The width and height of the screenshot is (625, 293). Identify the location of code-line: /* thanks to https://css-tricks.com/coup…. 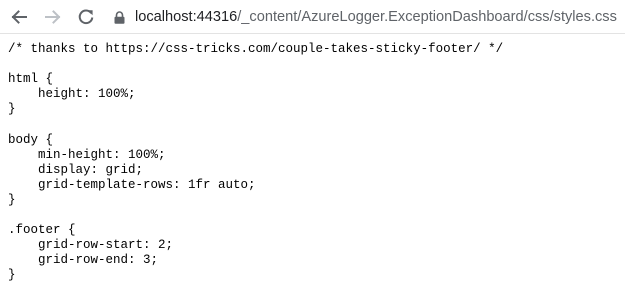
(256, 49).